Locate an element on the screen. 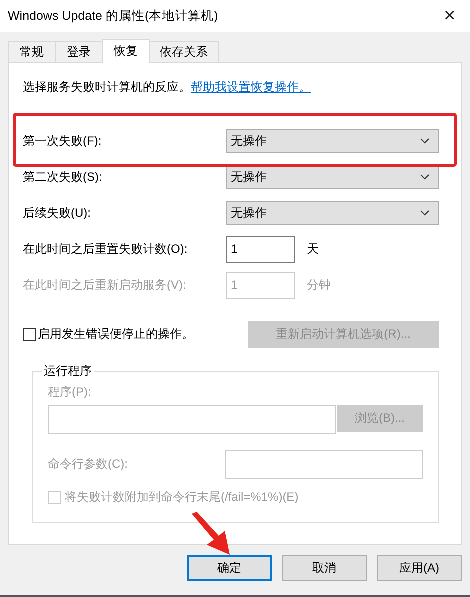 This screenshot has height=597, width=470. tab: 常规 is located at coordinates (32, 51).